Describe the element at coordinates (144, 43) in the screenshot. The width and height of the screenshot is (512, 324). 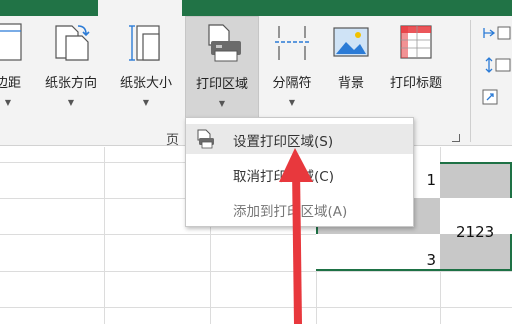
I see `paper-size-icon` at that location.